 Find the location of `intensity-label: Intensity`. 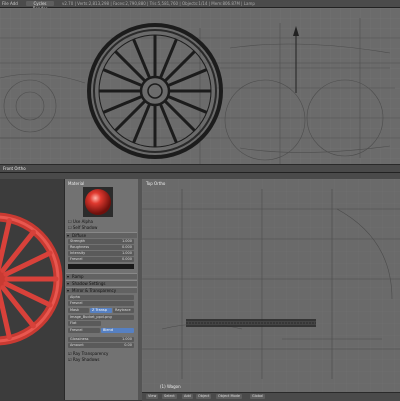

intensity-label: Intensity is located at coordinates (78, 253).